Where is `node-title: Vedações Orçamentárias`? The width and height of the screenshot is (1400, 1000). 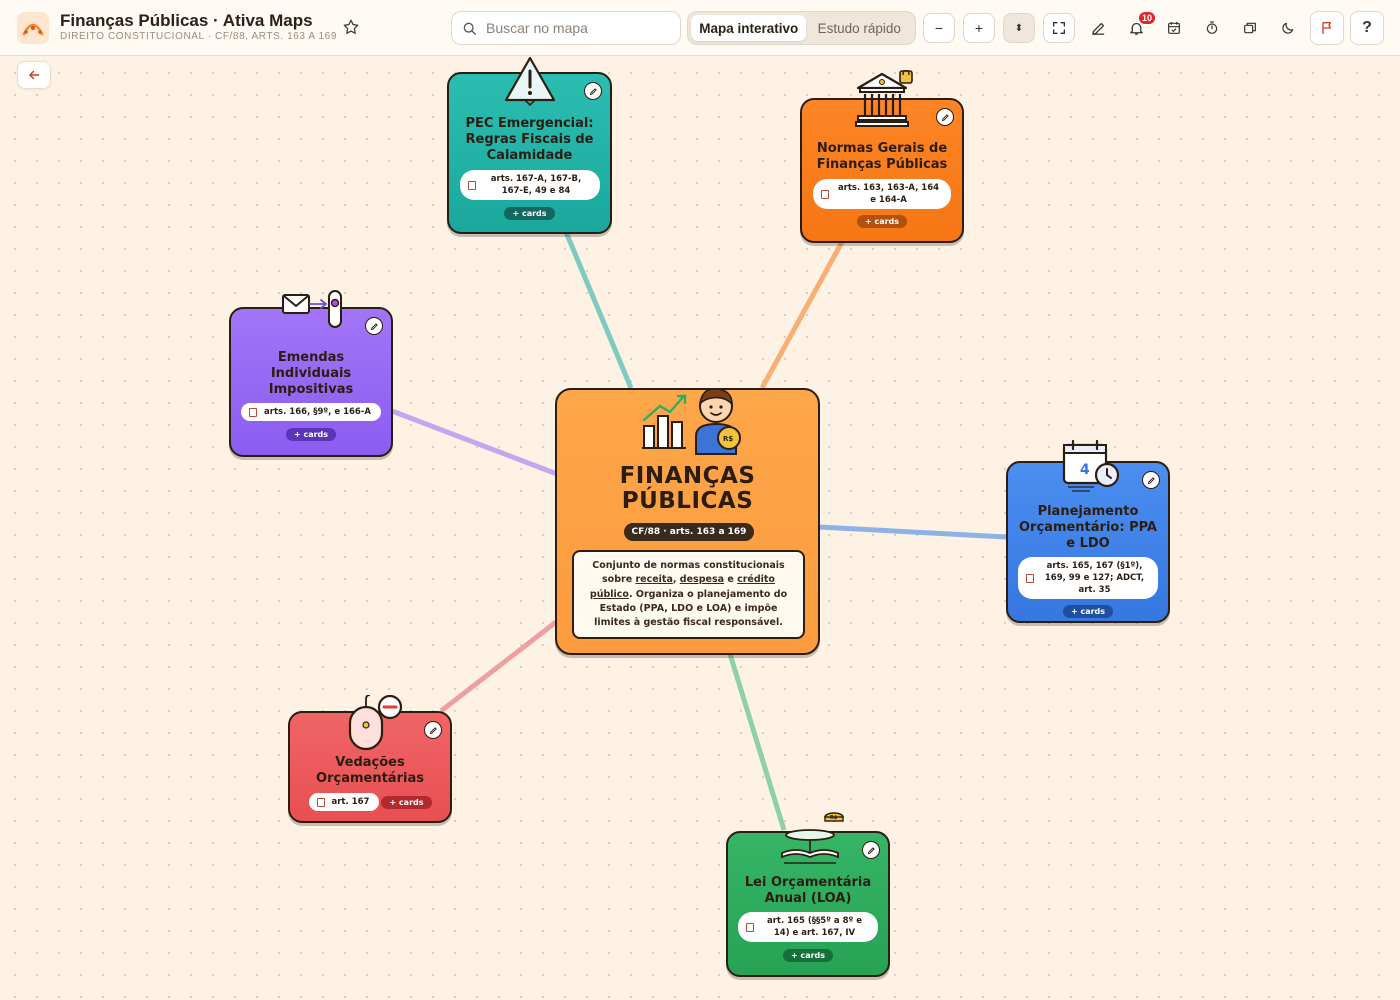 node-title: Vedações Orçamentárias is located at coordinates (370, 770).